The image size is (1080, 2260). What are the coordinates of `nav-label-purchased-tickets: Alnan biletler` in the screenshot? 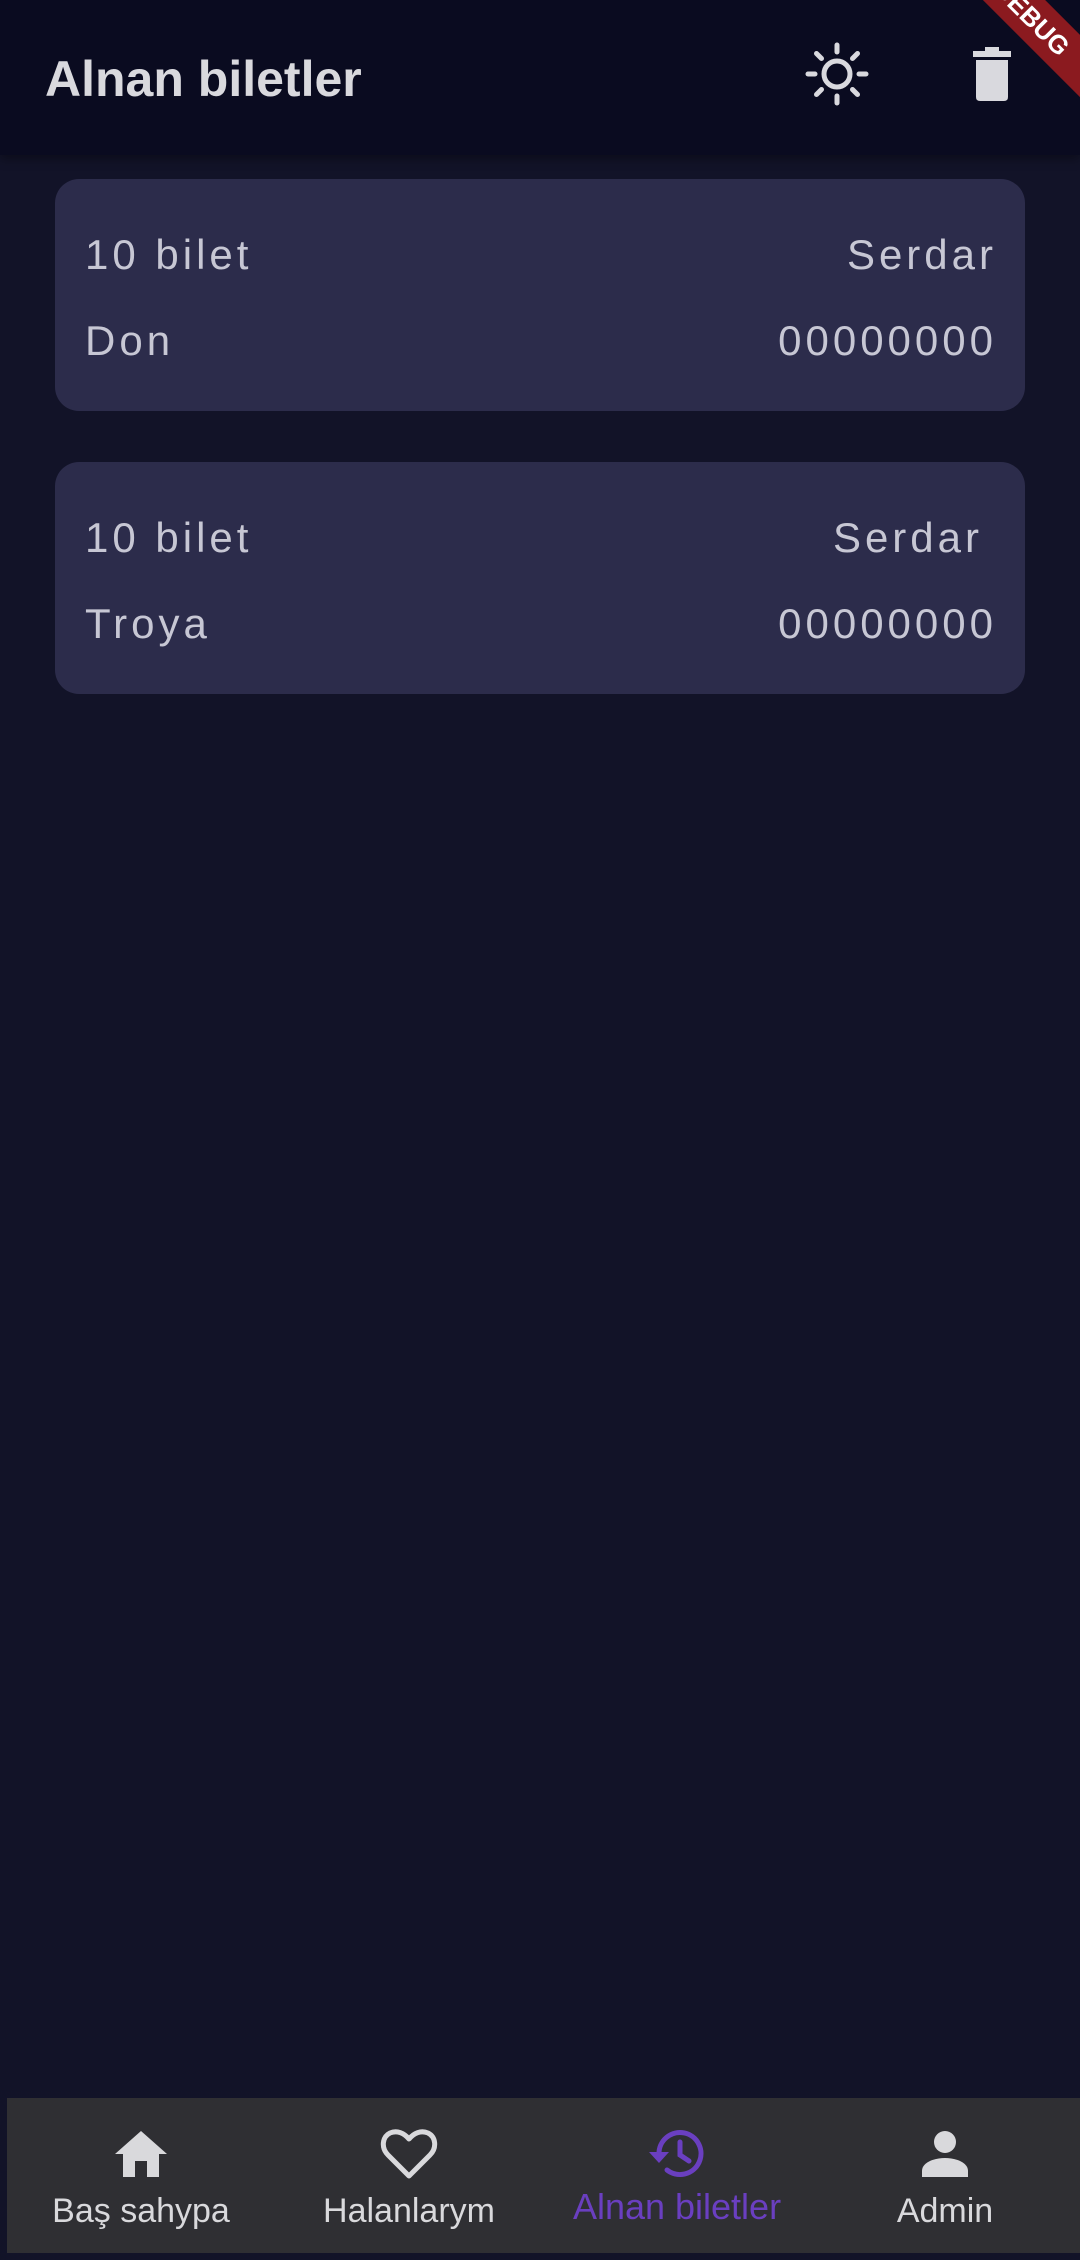 It's located at (677, 2206).